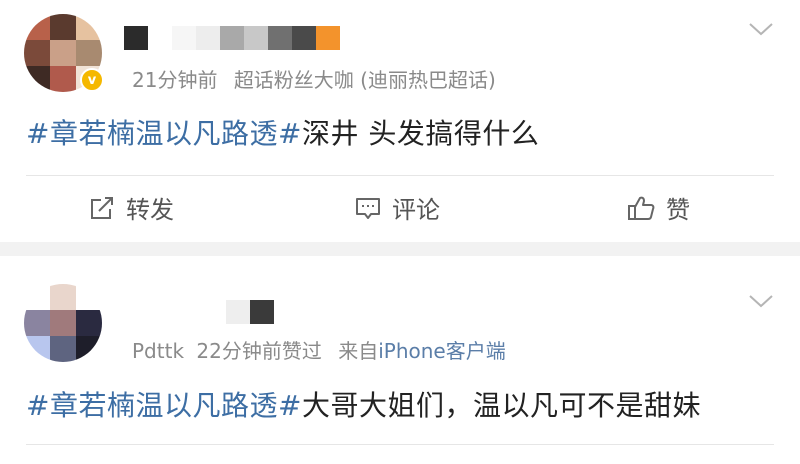 Image resolution: width=800 pixels, height=464 pixels. I want to click on post-source: iPhone客户端, so click(442, 351).